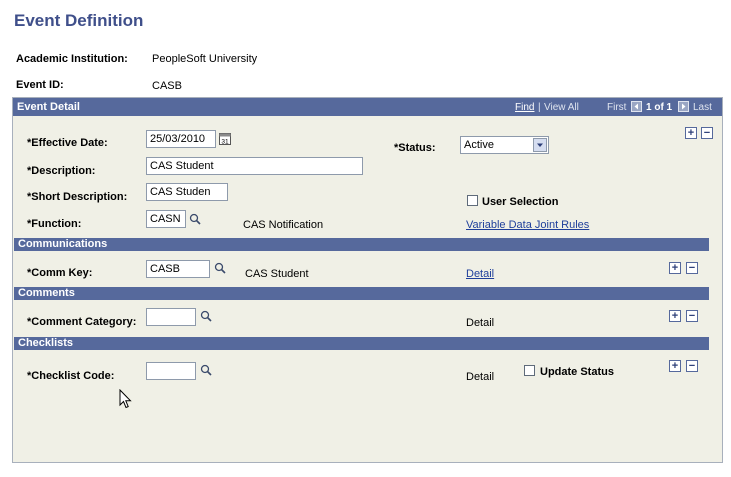 The height and width of the screenshot is (477, 731). Describe the element at coordinates (702, 107) in the screenshot. I see `last-link: Last` at that location.